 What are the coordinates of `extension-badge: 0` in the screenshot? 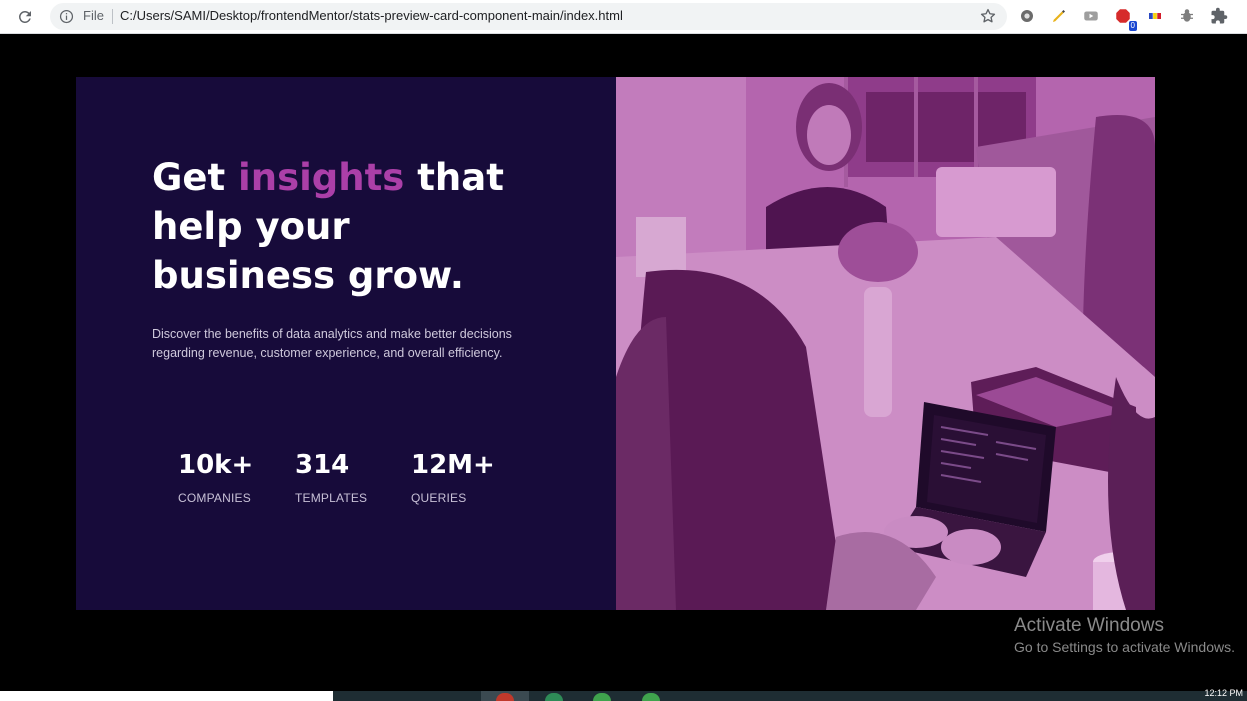 It's located at (1132, 26).